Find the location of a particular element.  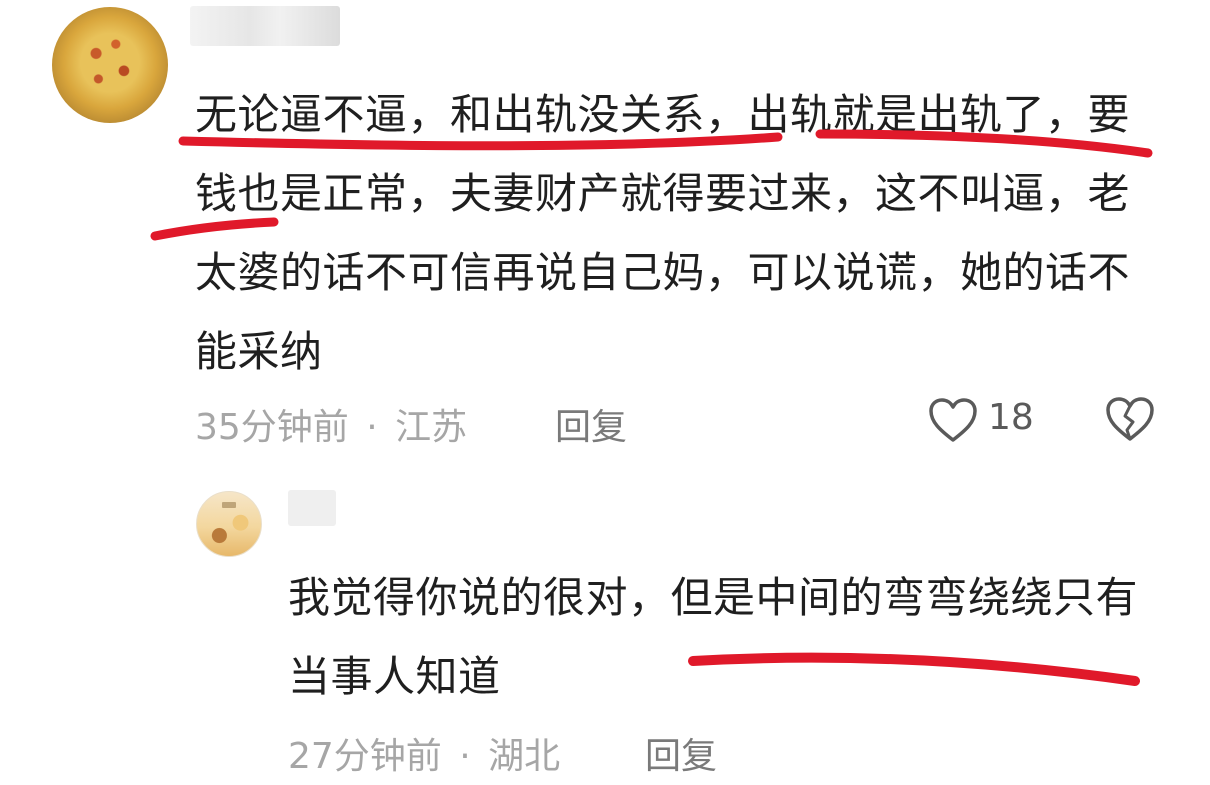

reply-location: 湖北 is located at coordinates (524, 756).